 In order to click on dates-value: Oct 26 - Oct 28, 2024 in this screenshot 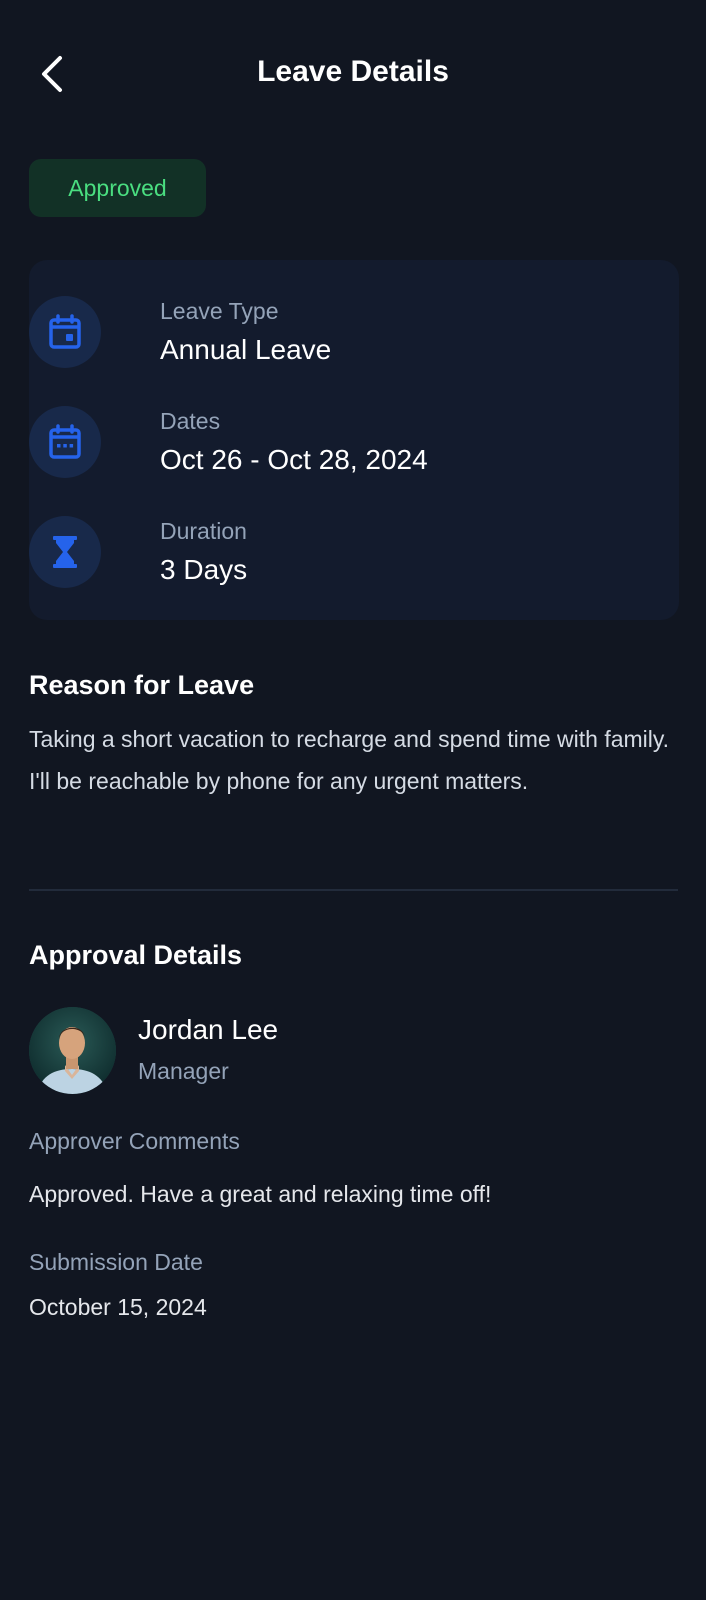, I will do `click(294, 459)`.